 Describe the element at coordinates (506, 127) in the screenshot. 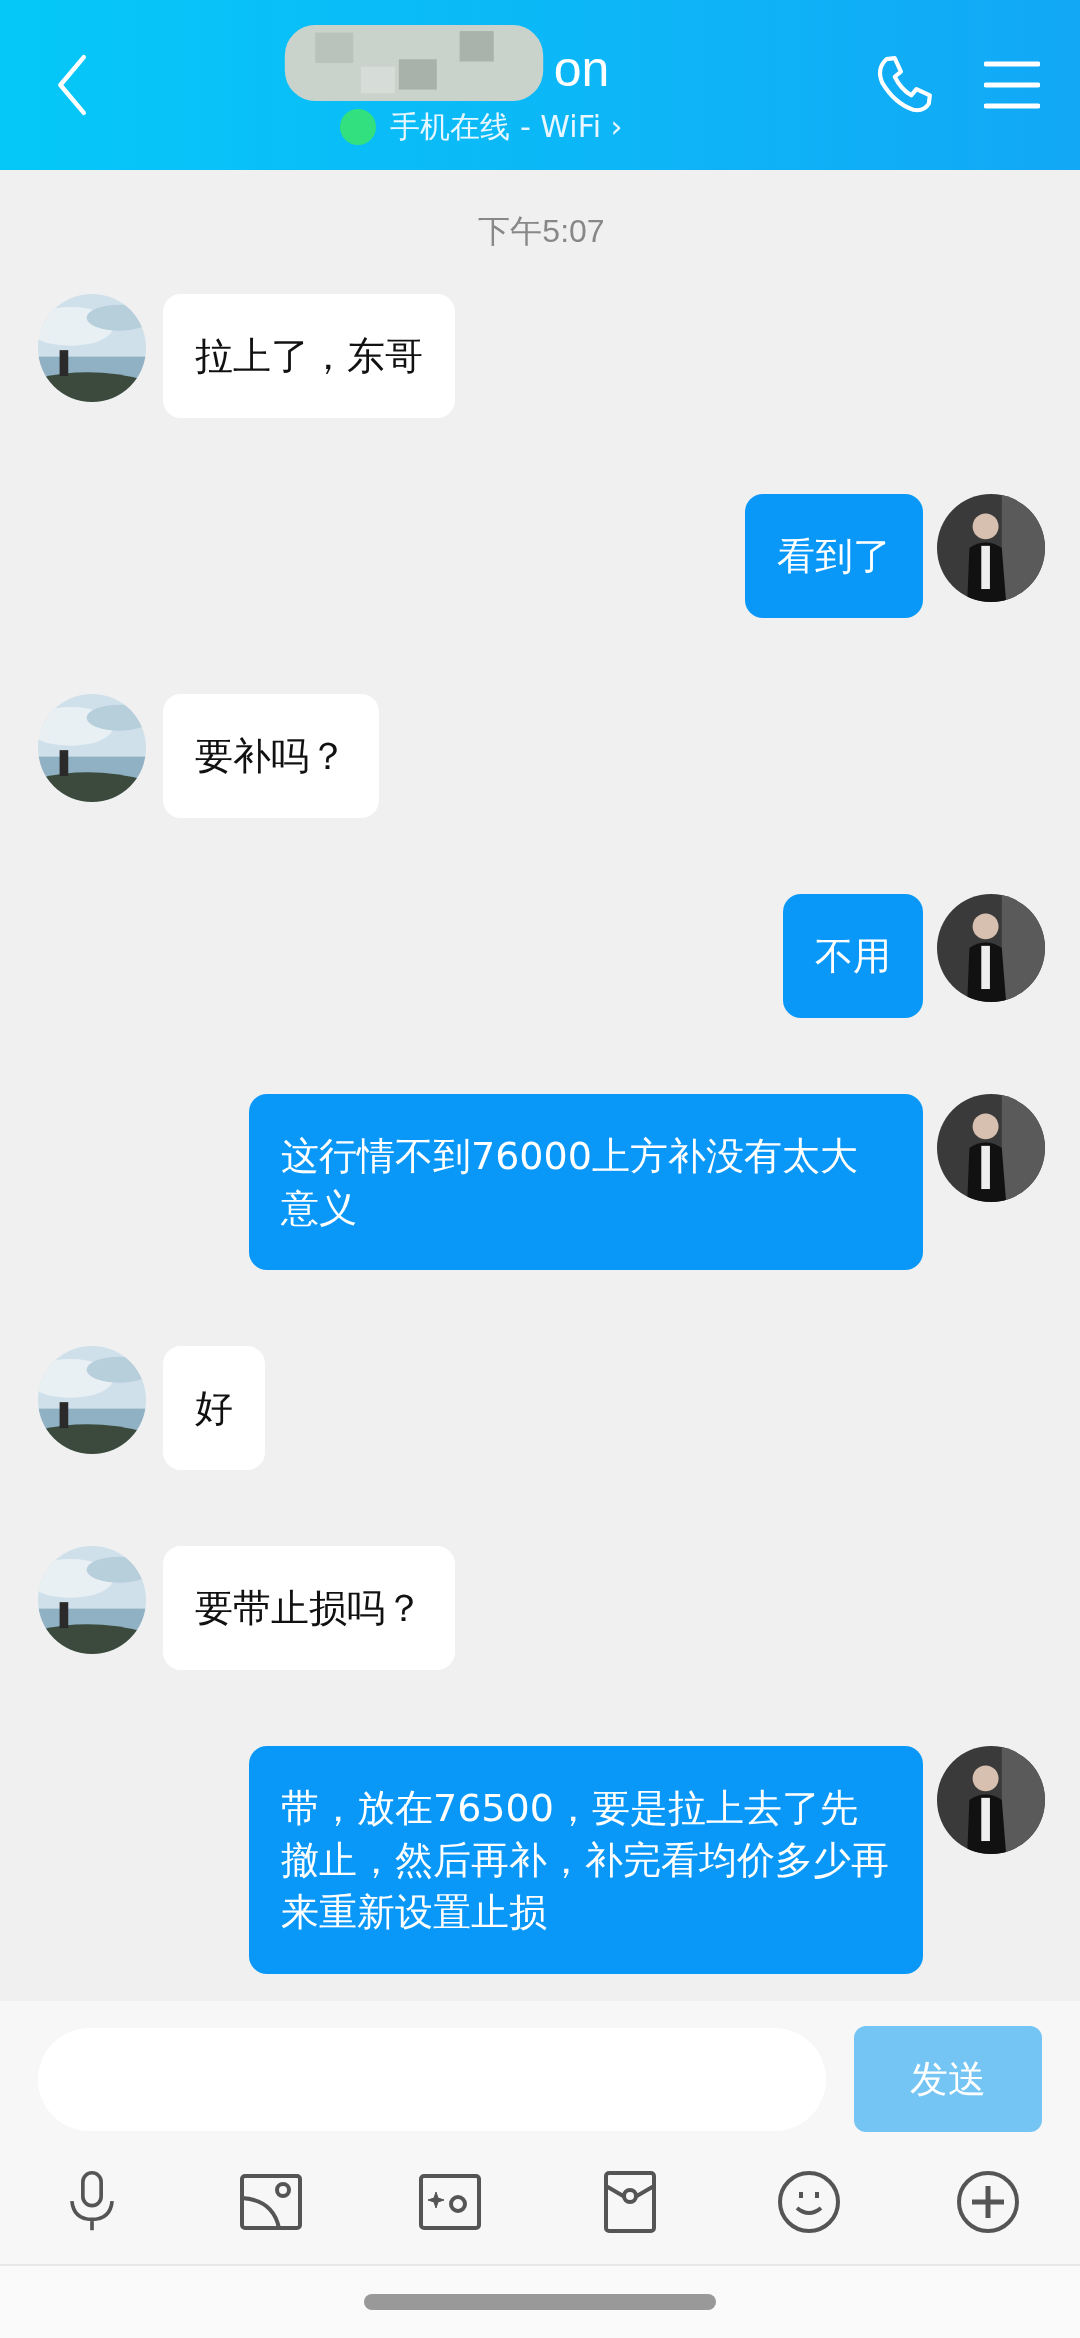

I see `online-status: 手机在线 - WiFi ›` at that location.